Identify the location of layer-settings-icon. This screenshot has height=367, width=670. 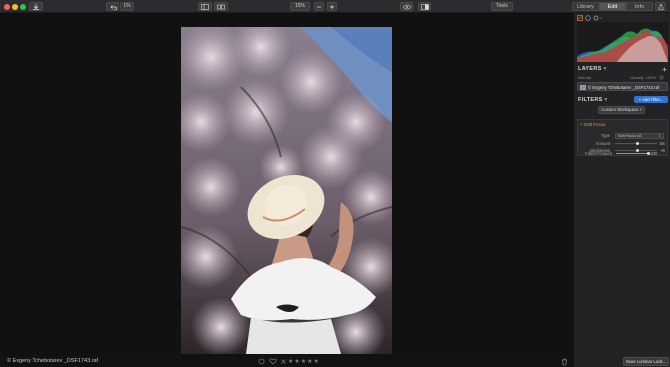
(663, 77).